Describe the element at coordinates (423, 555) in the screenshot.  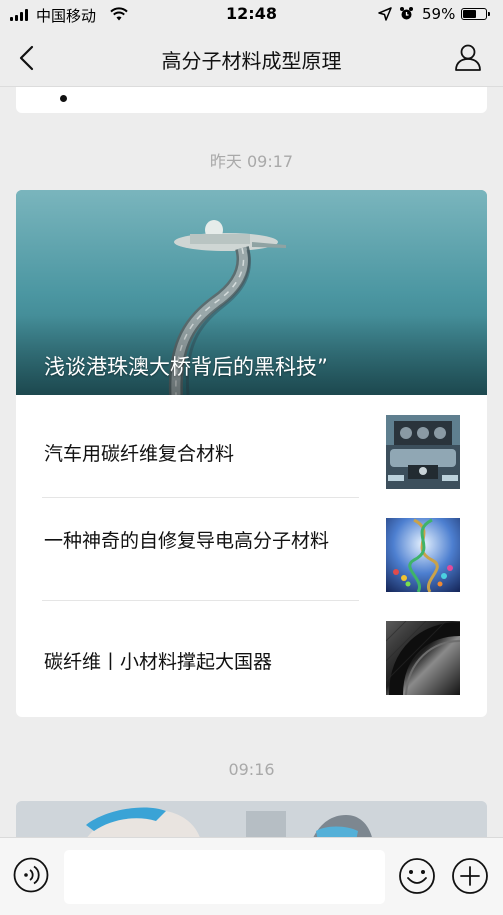
I see `molecule-image` at that location.